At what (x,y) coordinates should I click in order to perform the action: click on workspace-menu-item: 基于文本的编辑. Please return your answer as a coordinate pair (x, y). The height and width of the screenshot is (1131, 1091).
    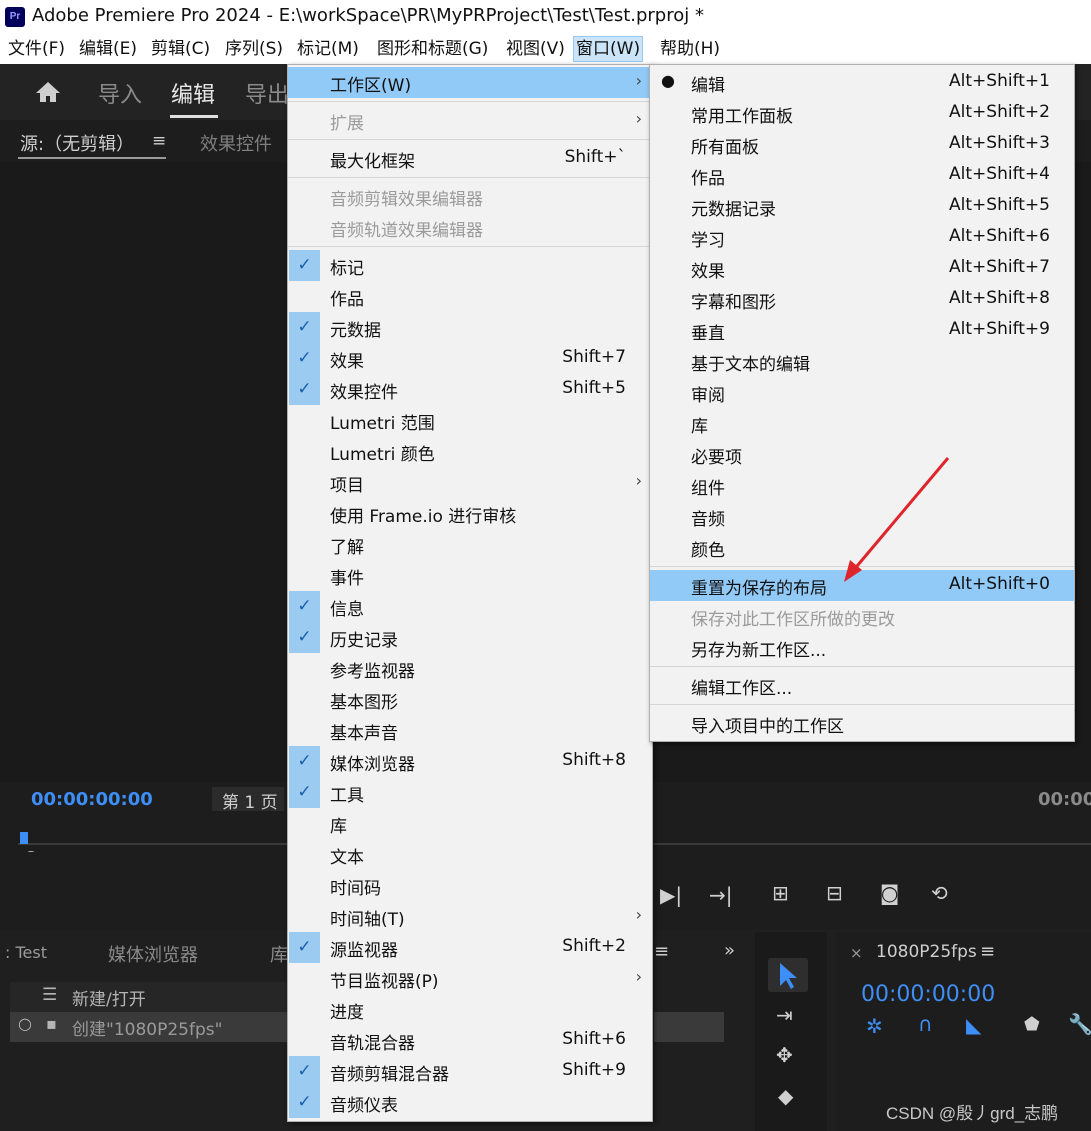
    Looking at the image, I should click on (862, 361).